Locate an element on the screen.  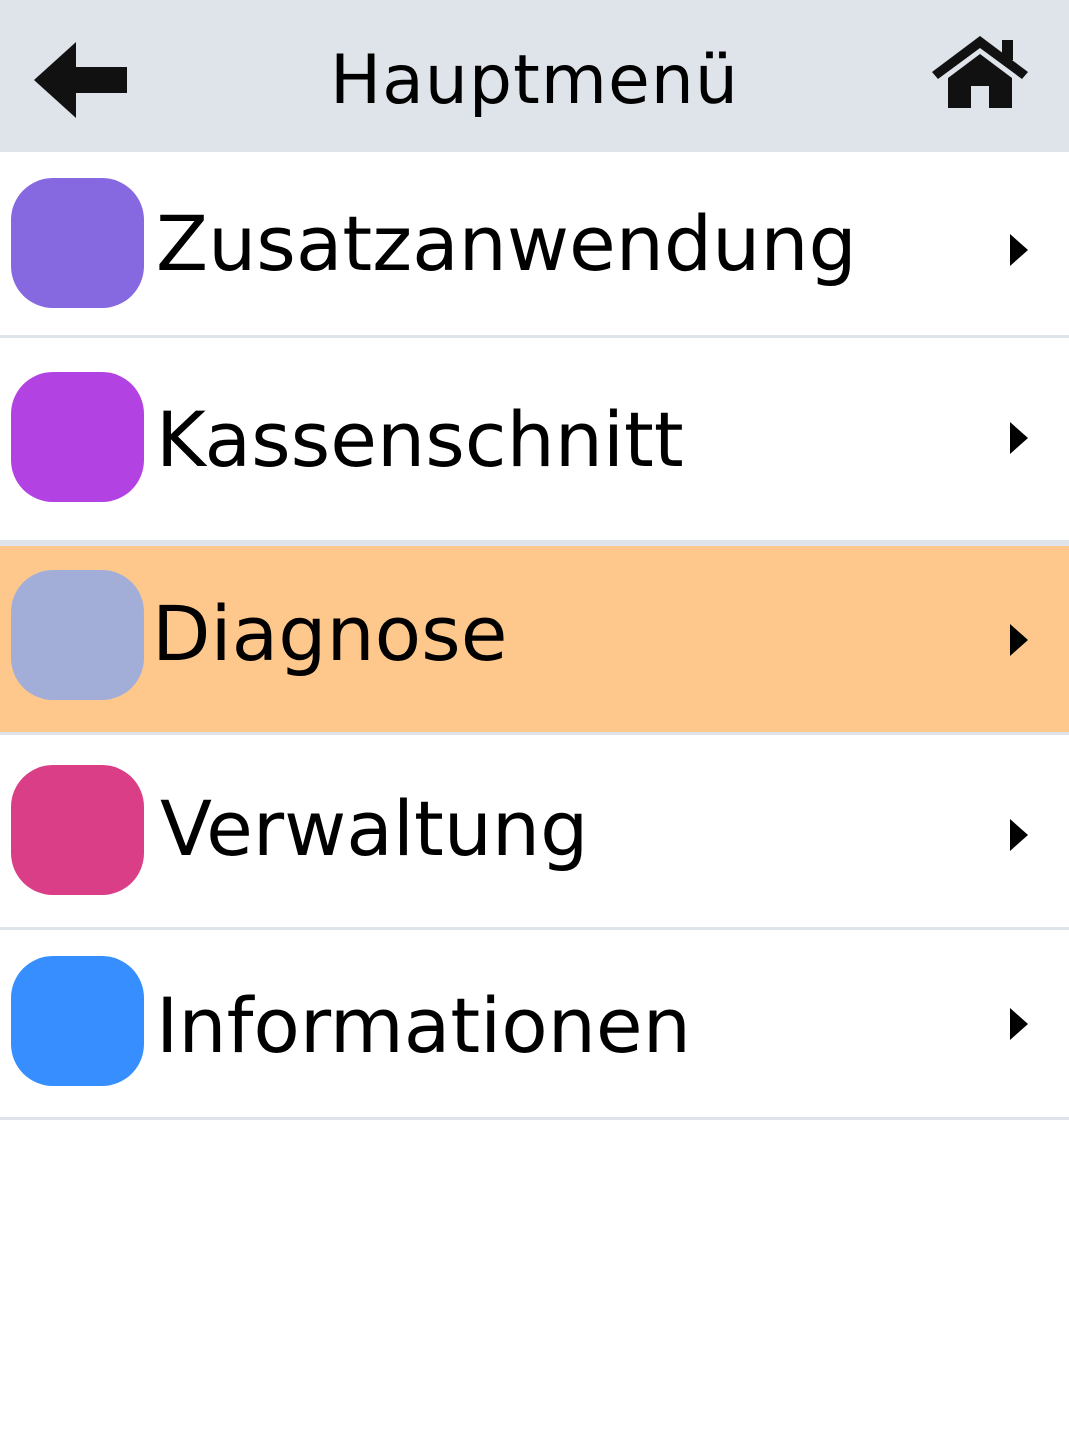
menu-item-verwaltung: Verwaltung is located at coordinates (534, 832).